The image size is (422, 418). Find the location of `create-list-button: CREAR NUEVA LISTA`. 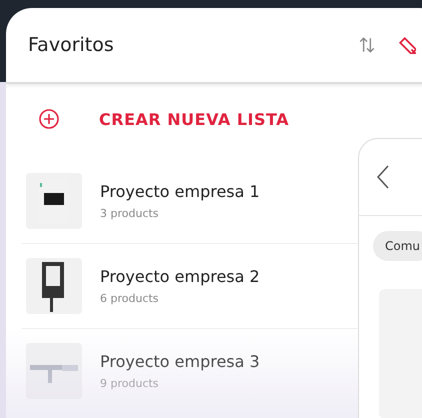

create-list-button: CREAR NUEVA LISTA is located at coordinates (164, 119).